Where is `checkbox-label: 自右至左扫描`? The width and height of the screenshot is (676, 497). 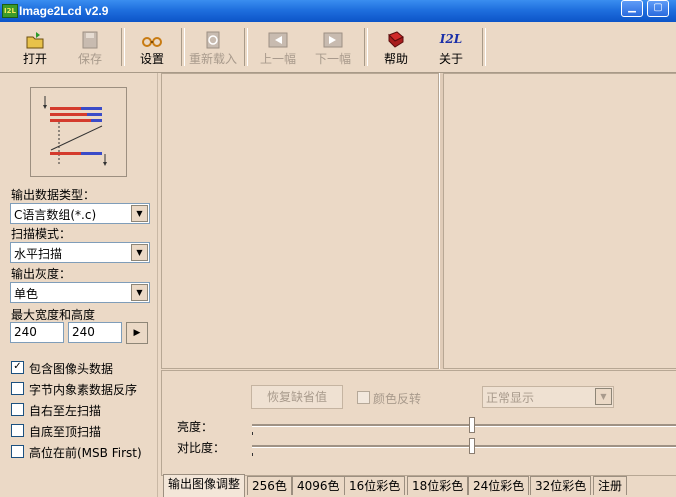 checkbox-label: 自右至左扫描 is located at coordinates (65, 411).